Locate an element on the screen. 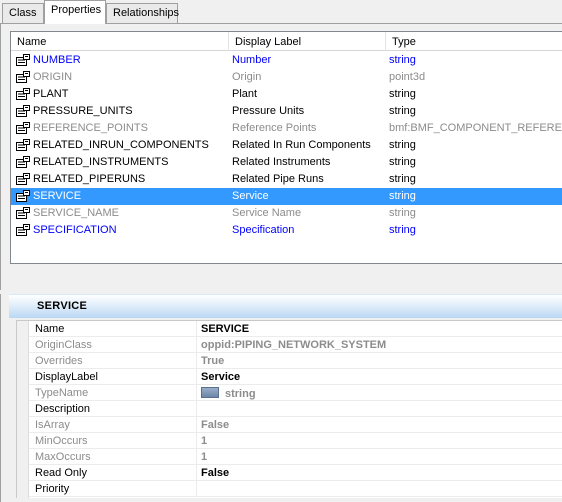  row-name: RELATED_INSTRUMENTS is located at coordinates (101, 162).